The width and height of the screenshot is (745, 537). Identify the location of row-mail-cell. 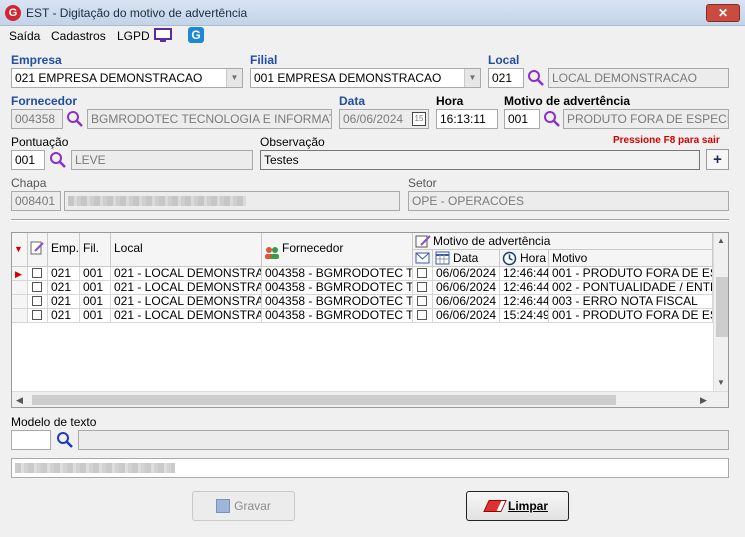
(423, 316).